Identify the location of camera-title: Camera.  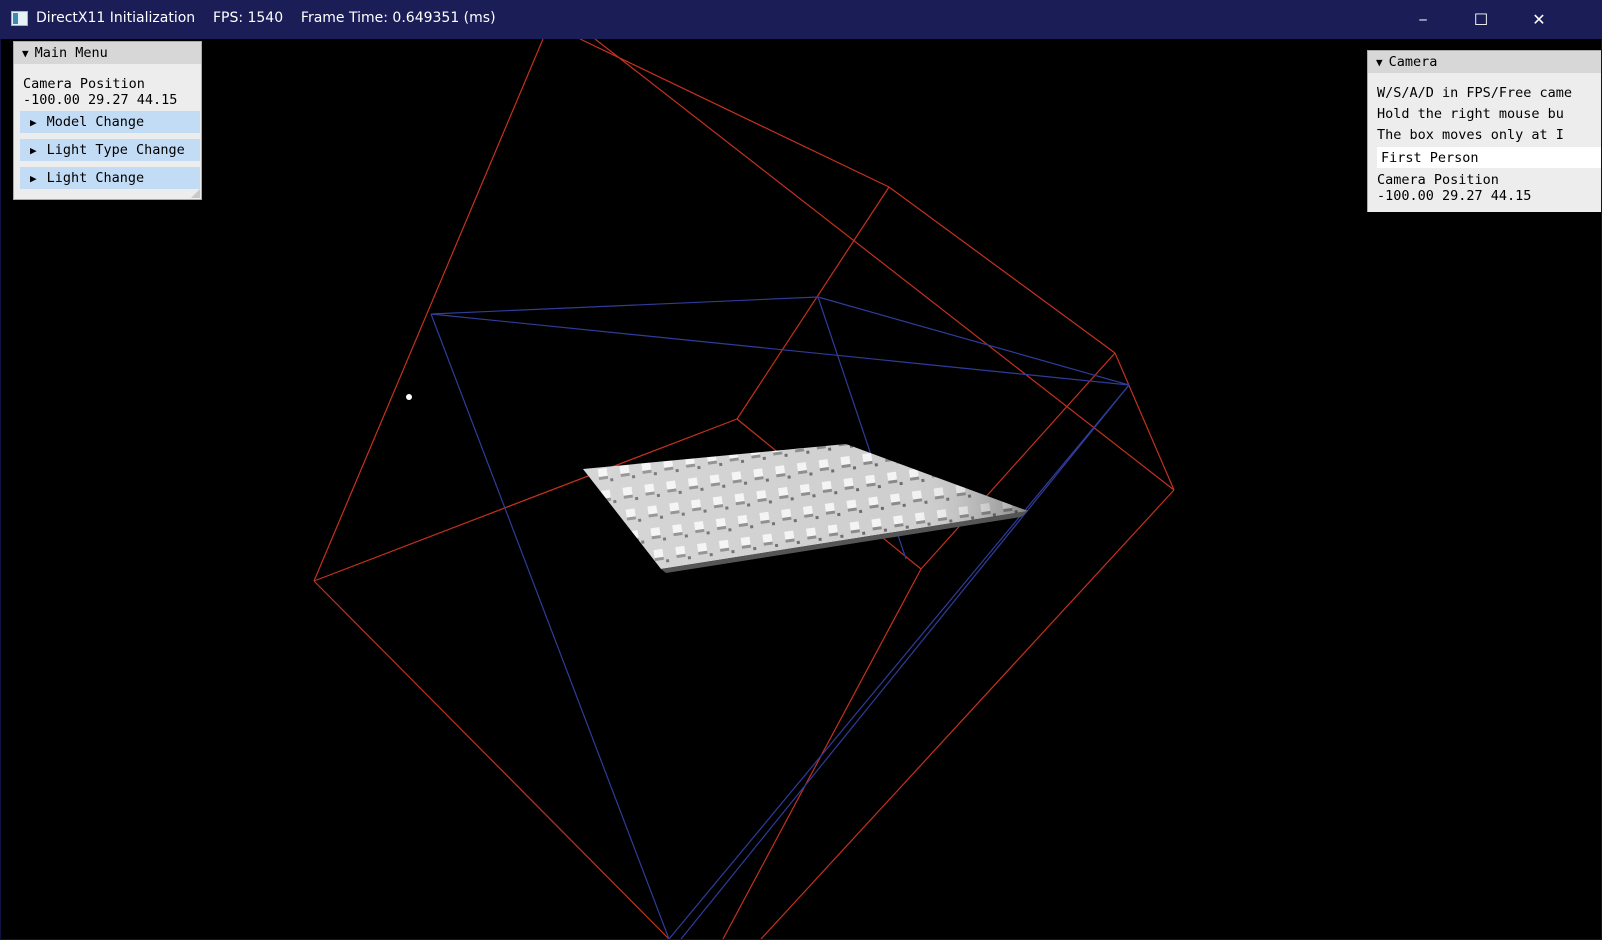
(1413, 62).